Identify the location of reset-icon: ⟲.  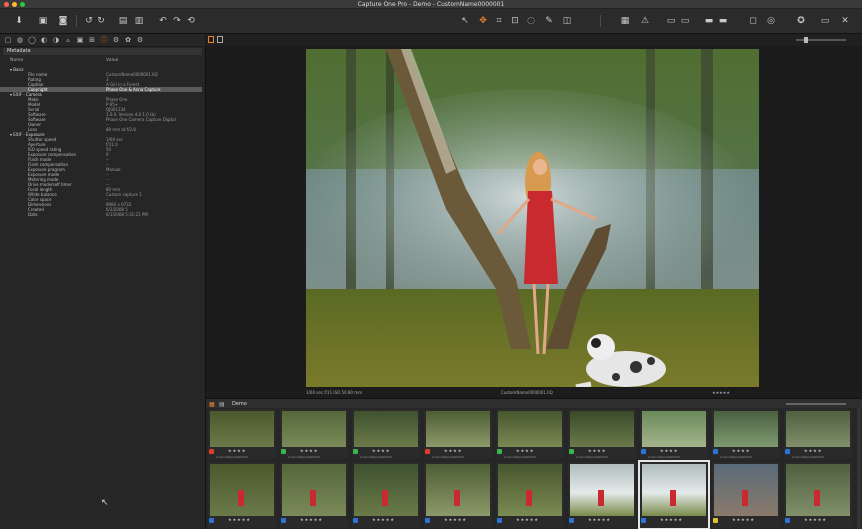
(191, 21).